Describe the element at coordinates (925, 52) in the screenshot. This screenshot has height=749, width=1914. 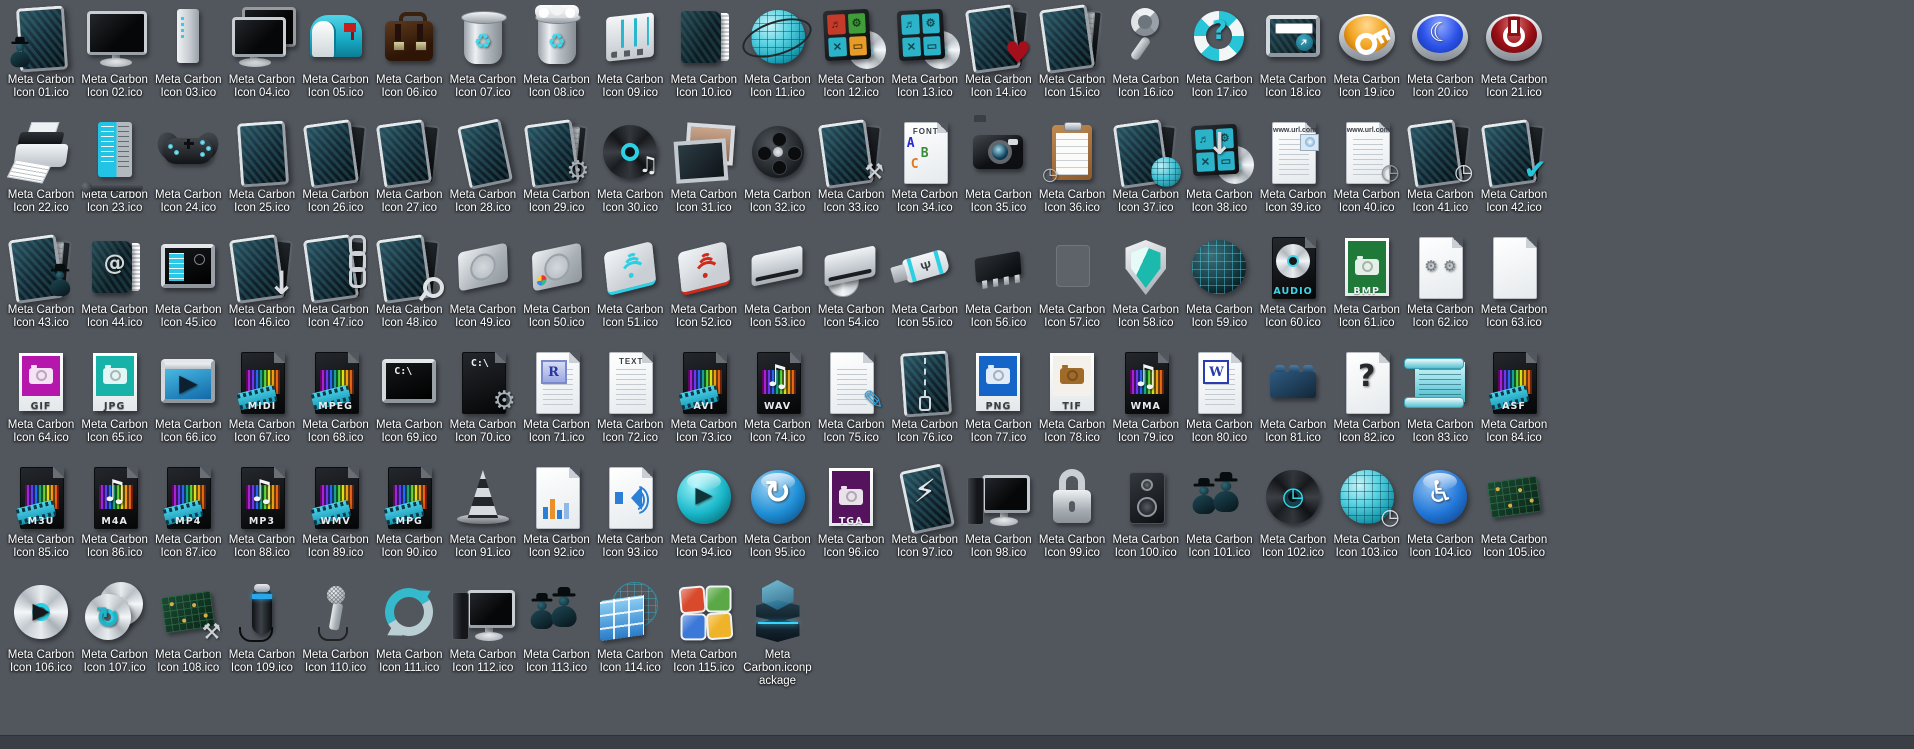
I see `file-item: ♬ ⚙ ✕ ▭ Meta Carbon Icon 13.ico` at that location.